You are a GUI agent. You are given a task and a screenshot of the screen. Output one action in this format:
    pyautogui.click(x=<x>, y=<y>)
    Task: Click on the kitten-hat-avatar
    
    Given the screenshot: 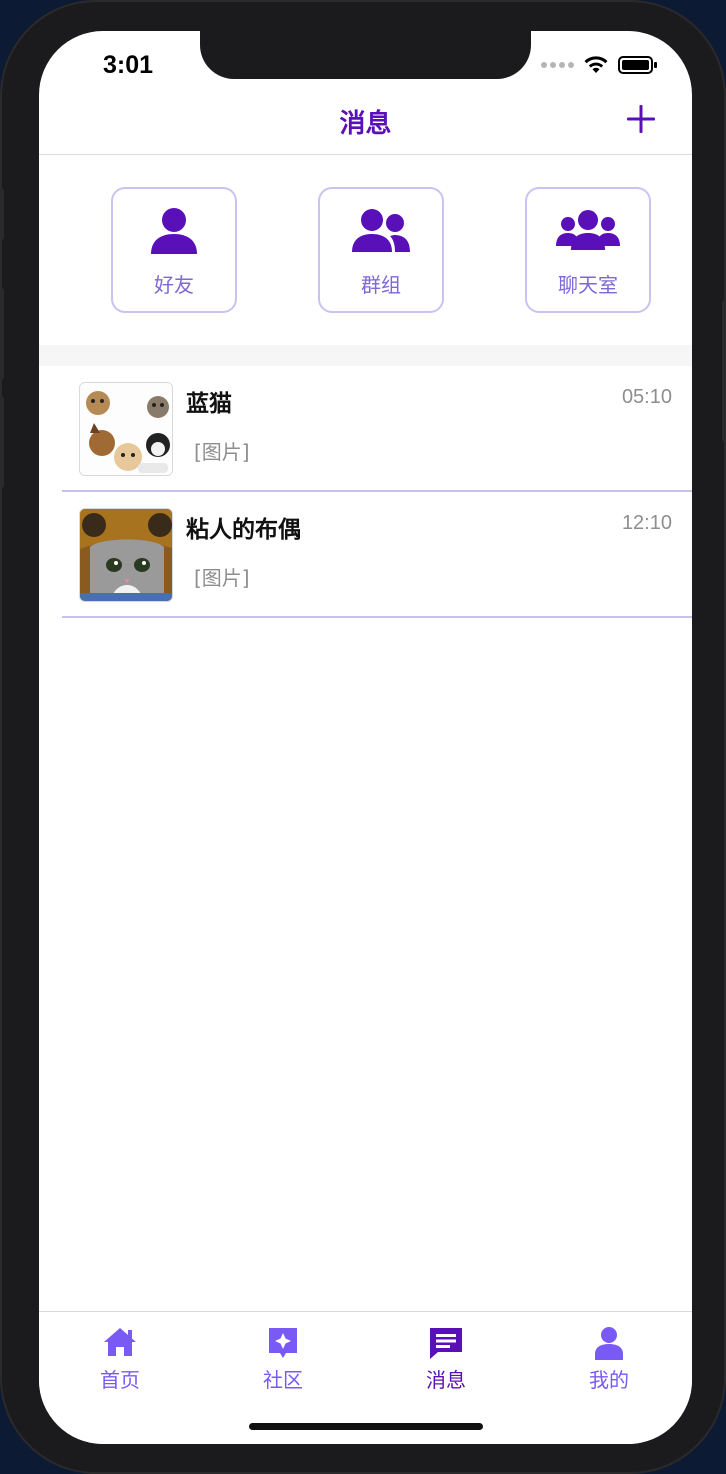 What is the action you would take?
    pyautogui.click(x=126, y=555)
    